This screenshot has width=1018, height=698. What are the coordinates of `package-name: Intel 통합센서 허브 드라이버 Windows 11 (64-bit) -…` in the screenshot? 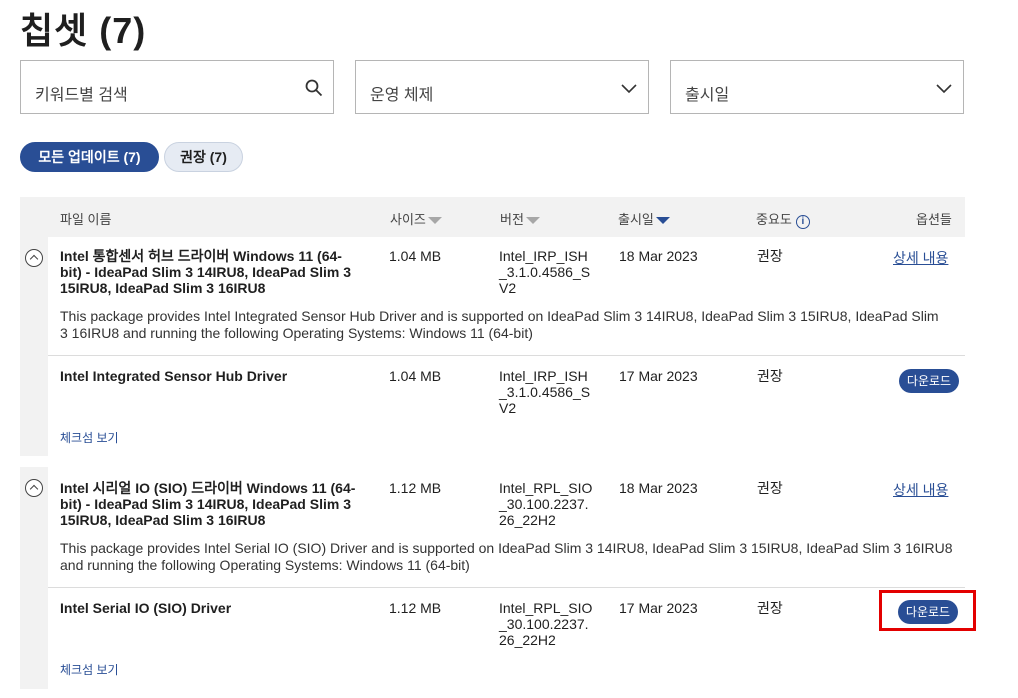 It's located at (205, 272).